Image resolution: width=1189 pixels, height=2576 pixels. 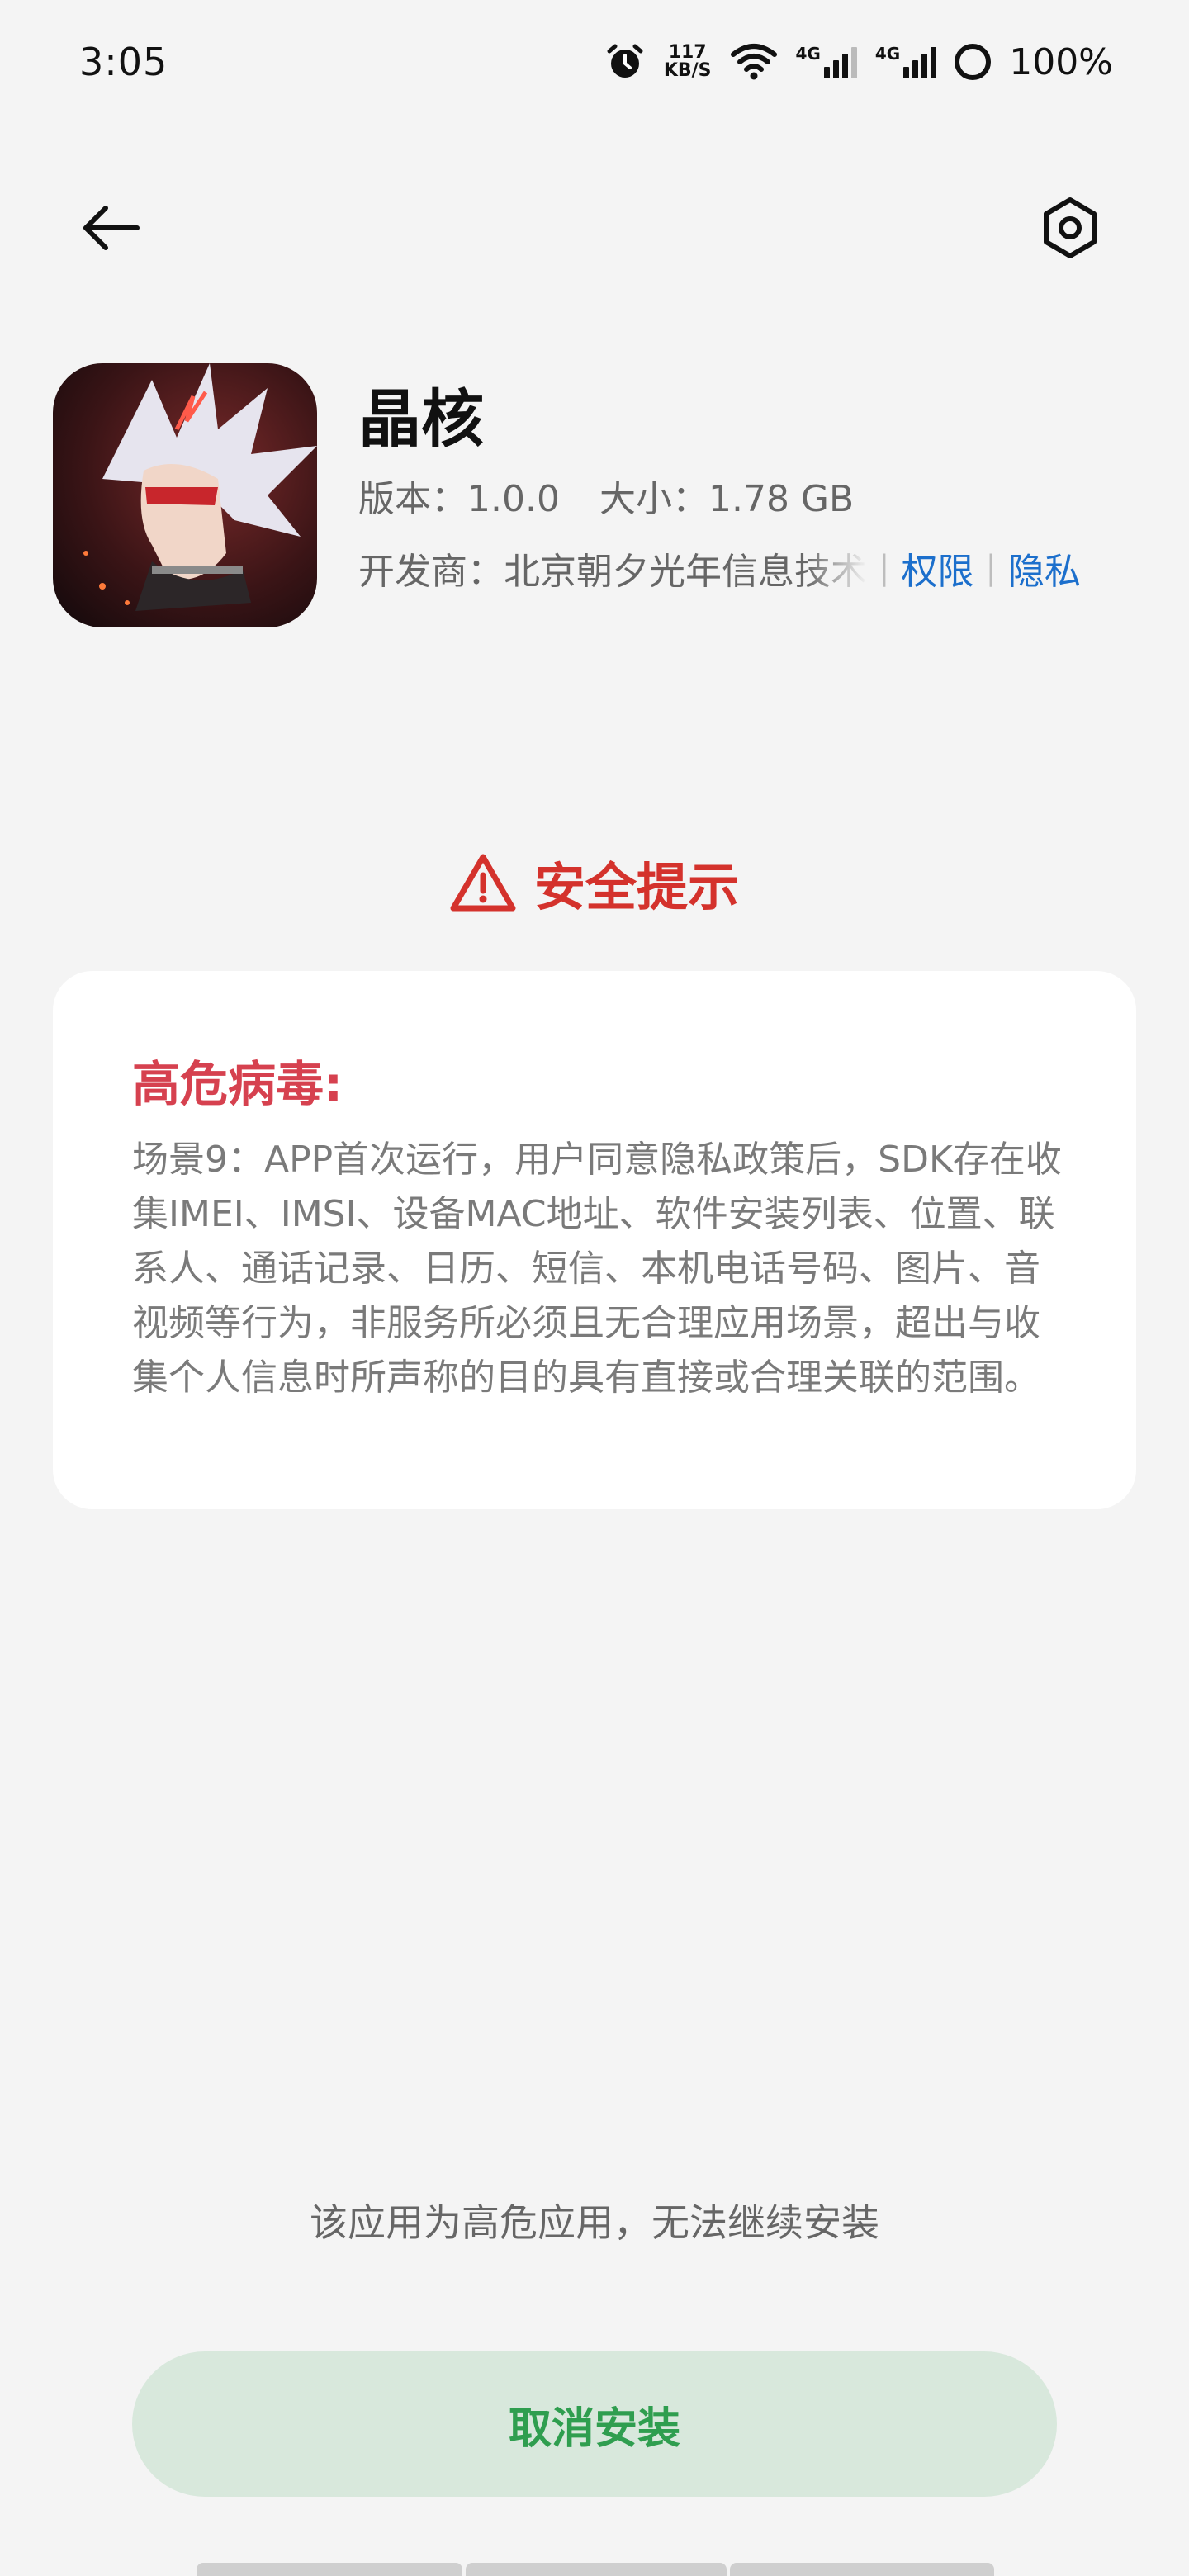 What do you see at coordinates (1044, 568) in the screenshot?
I see `privacy-link: 隐私` at bounding box center [1044, 568].